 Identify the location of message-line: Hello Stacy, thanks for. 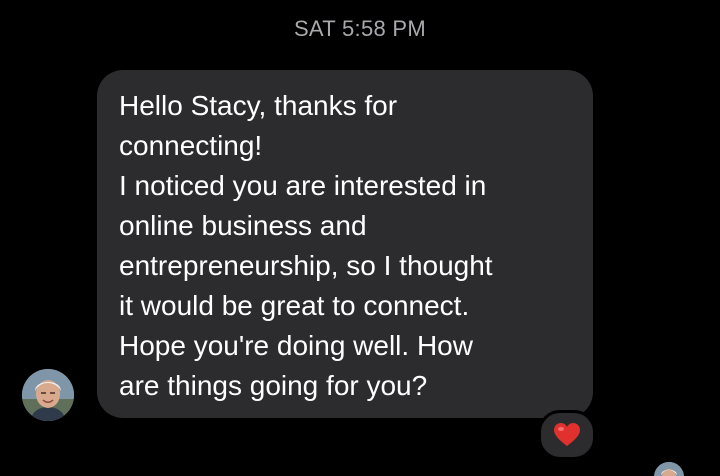
(258, 105).